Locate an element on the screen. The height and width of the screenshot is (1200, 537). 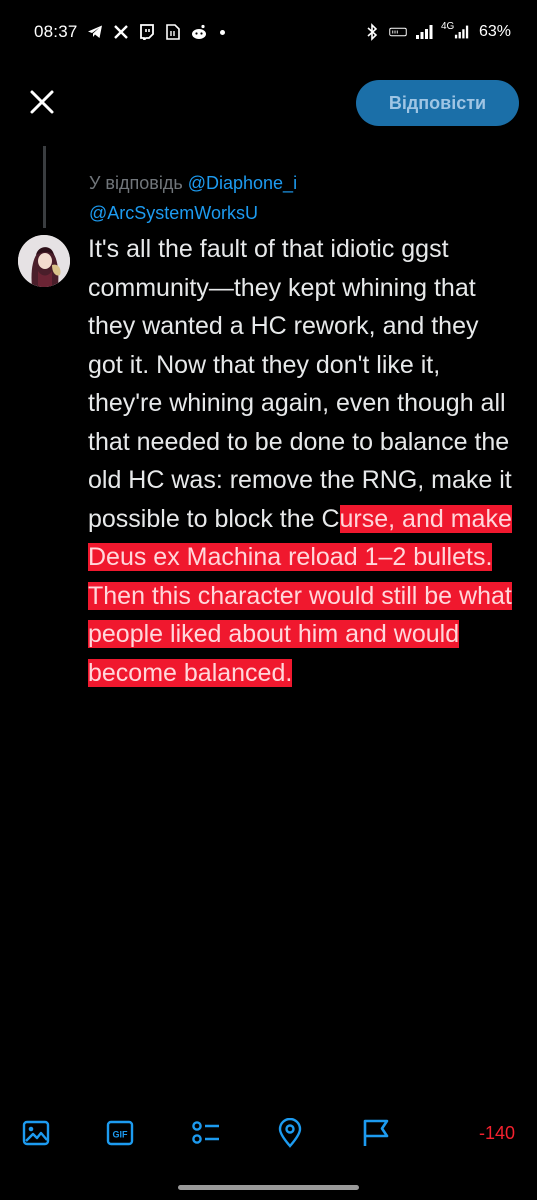
add-image-button is located at coordinates (36, 1133).